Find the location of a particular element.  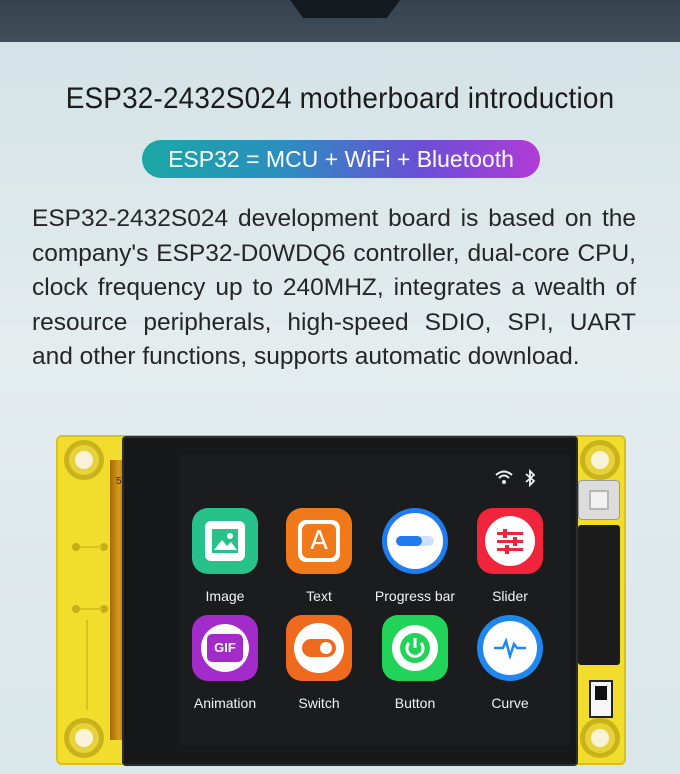

rgb-led is located at coordinates (599, 500).